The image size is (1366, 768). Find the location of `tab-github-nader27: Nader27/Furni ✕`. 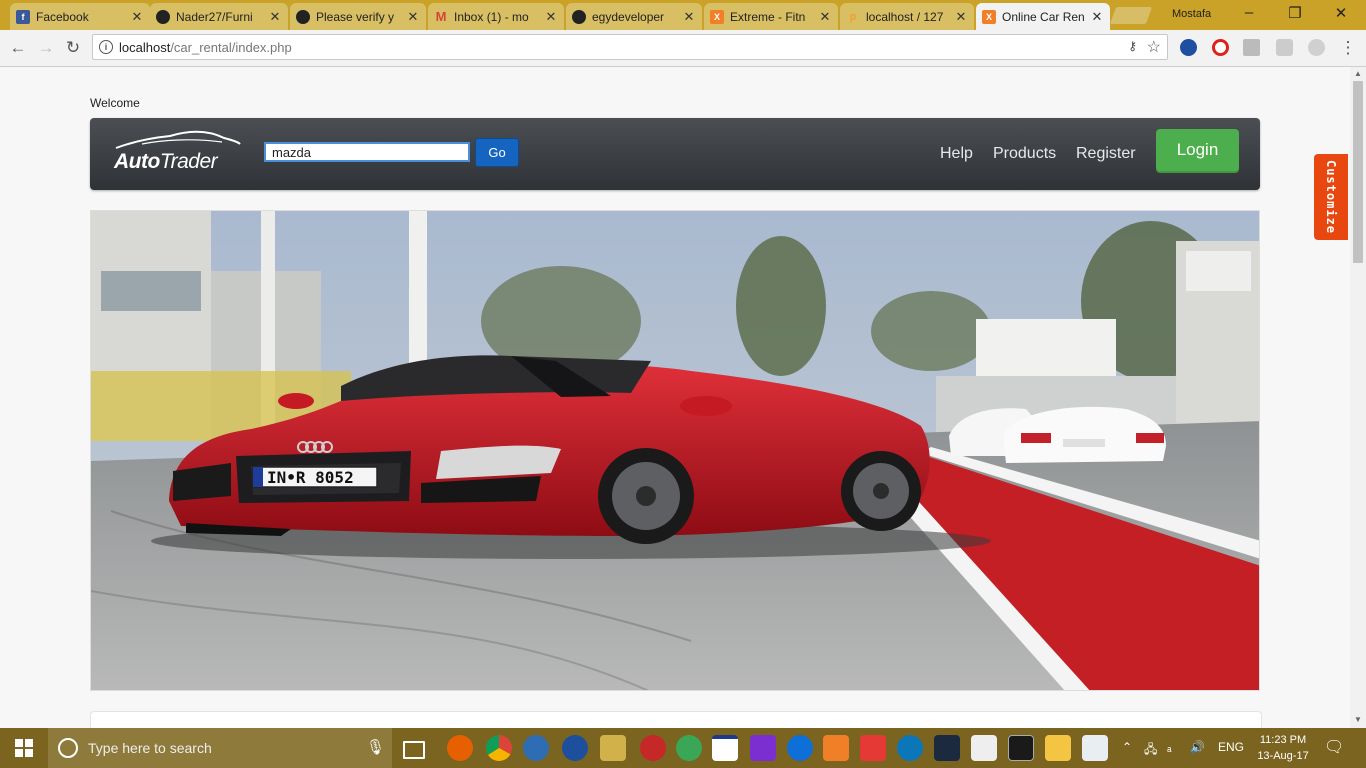

tab-github-nader27: Nader27/Furni ✕ is located at coordinates (219, 16).